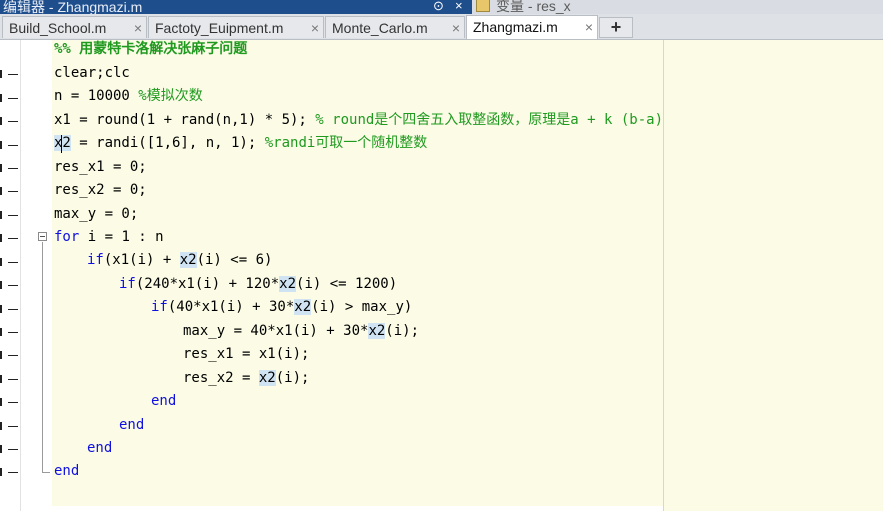 The height and width of the screenshot is (511, 883). What do you see at coordinates (616, 27) in the screenshot?
I see `new-tab-button: +` at bounding box center [616, 27].